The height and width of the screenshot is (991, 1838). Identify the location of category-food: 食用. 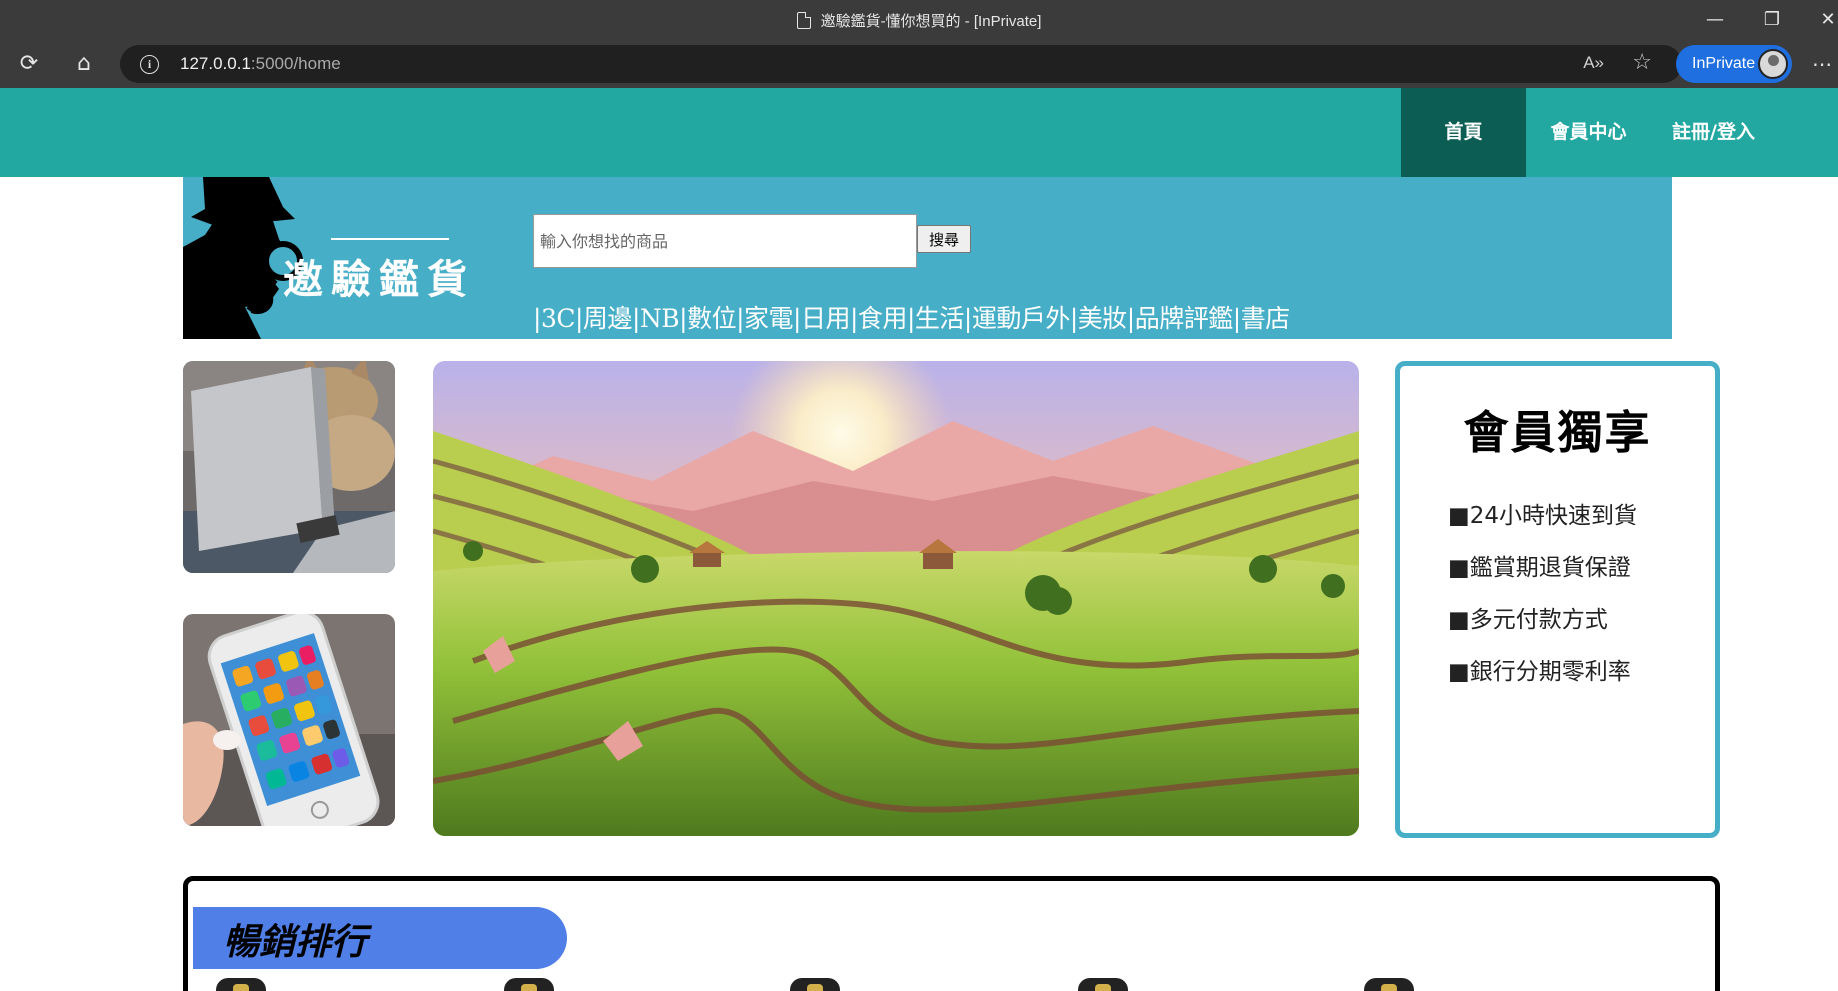
(883, 318).